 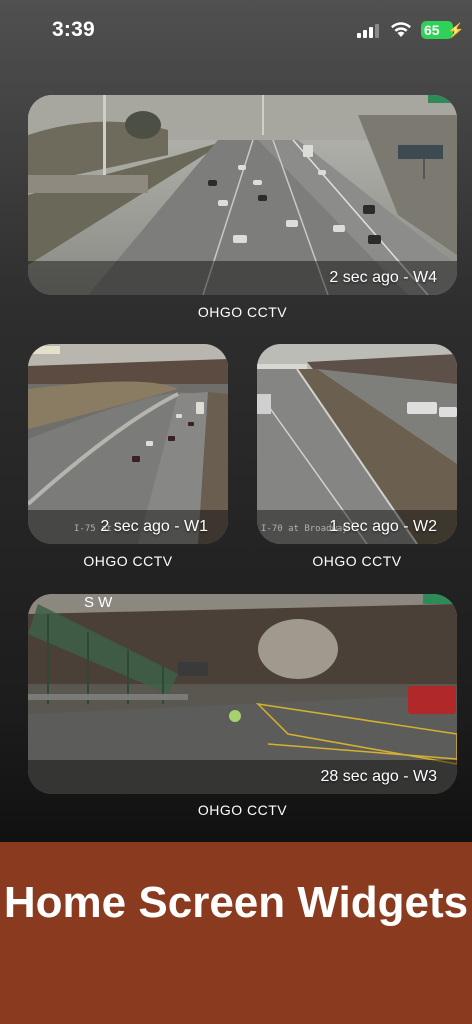 I want to click on traffic-camera-widget-w1: I-75 at 2 sec ago - W1, so click(x=128, y=444).